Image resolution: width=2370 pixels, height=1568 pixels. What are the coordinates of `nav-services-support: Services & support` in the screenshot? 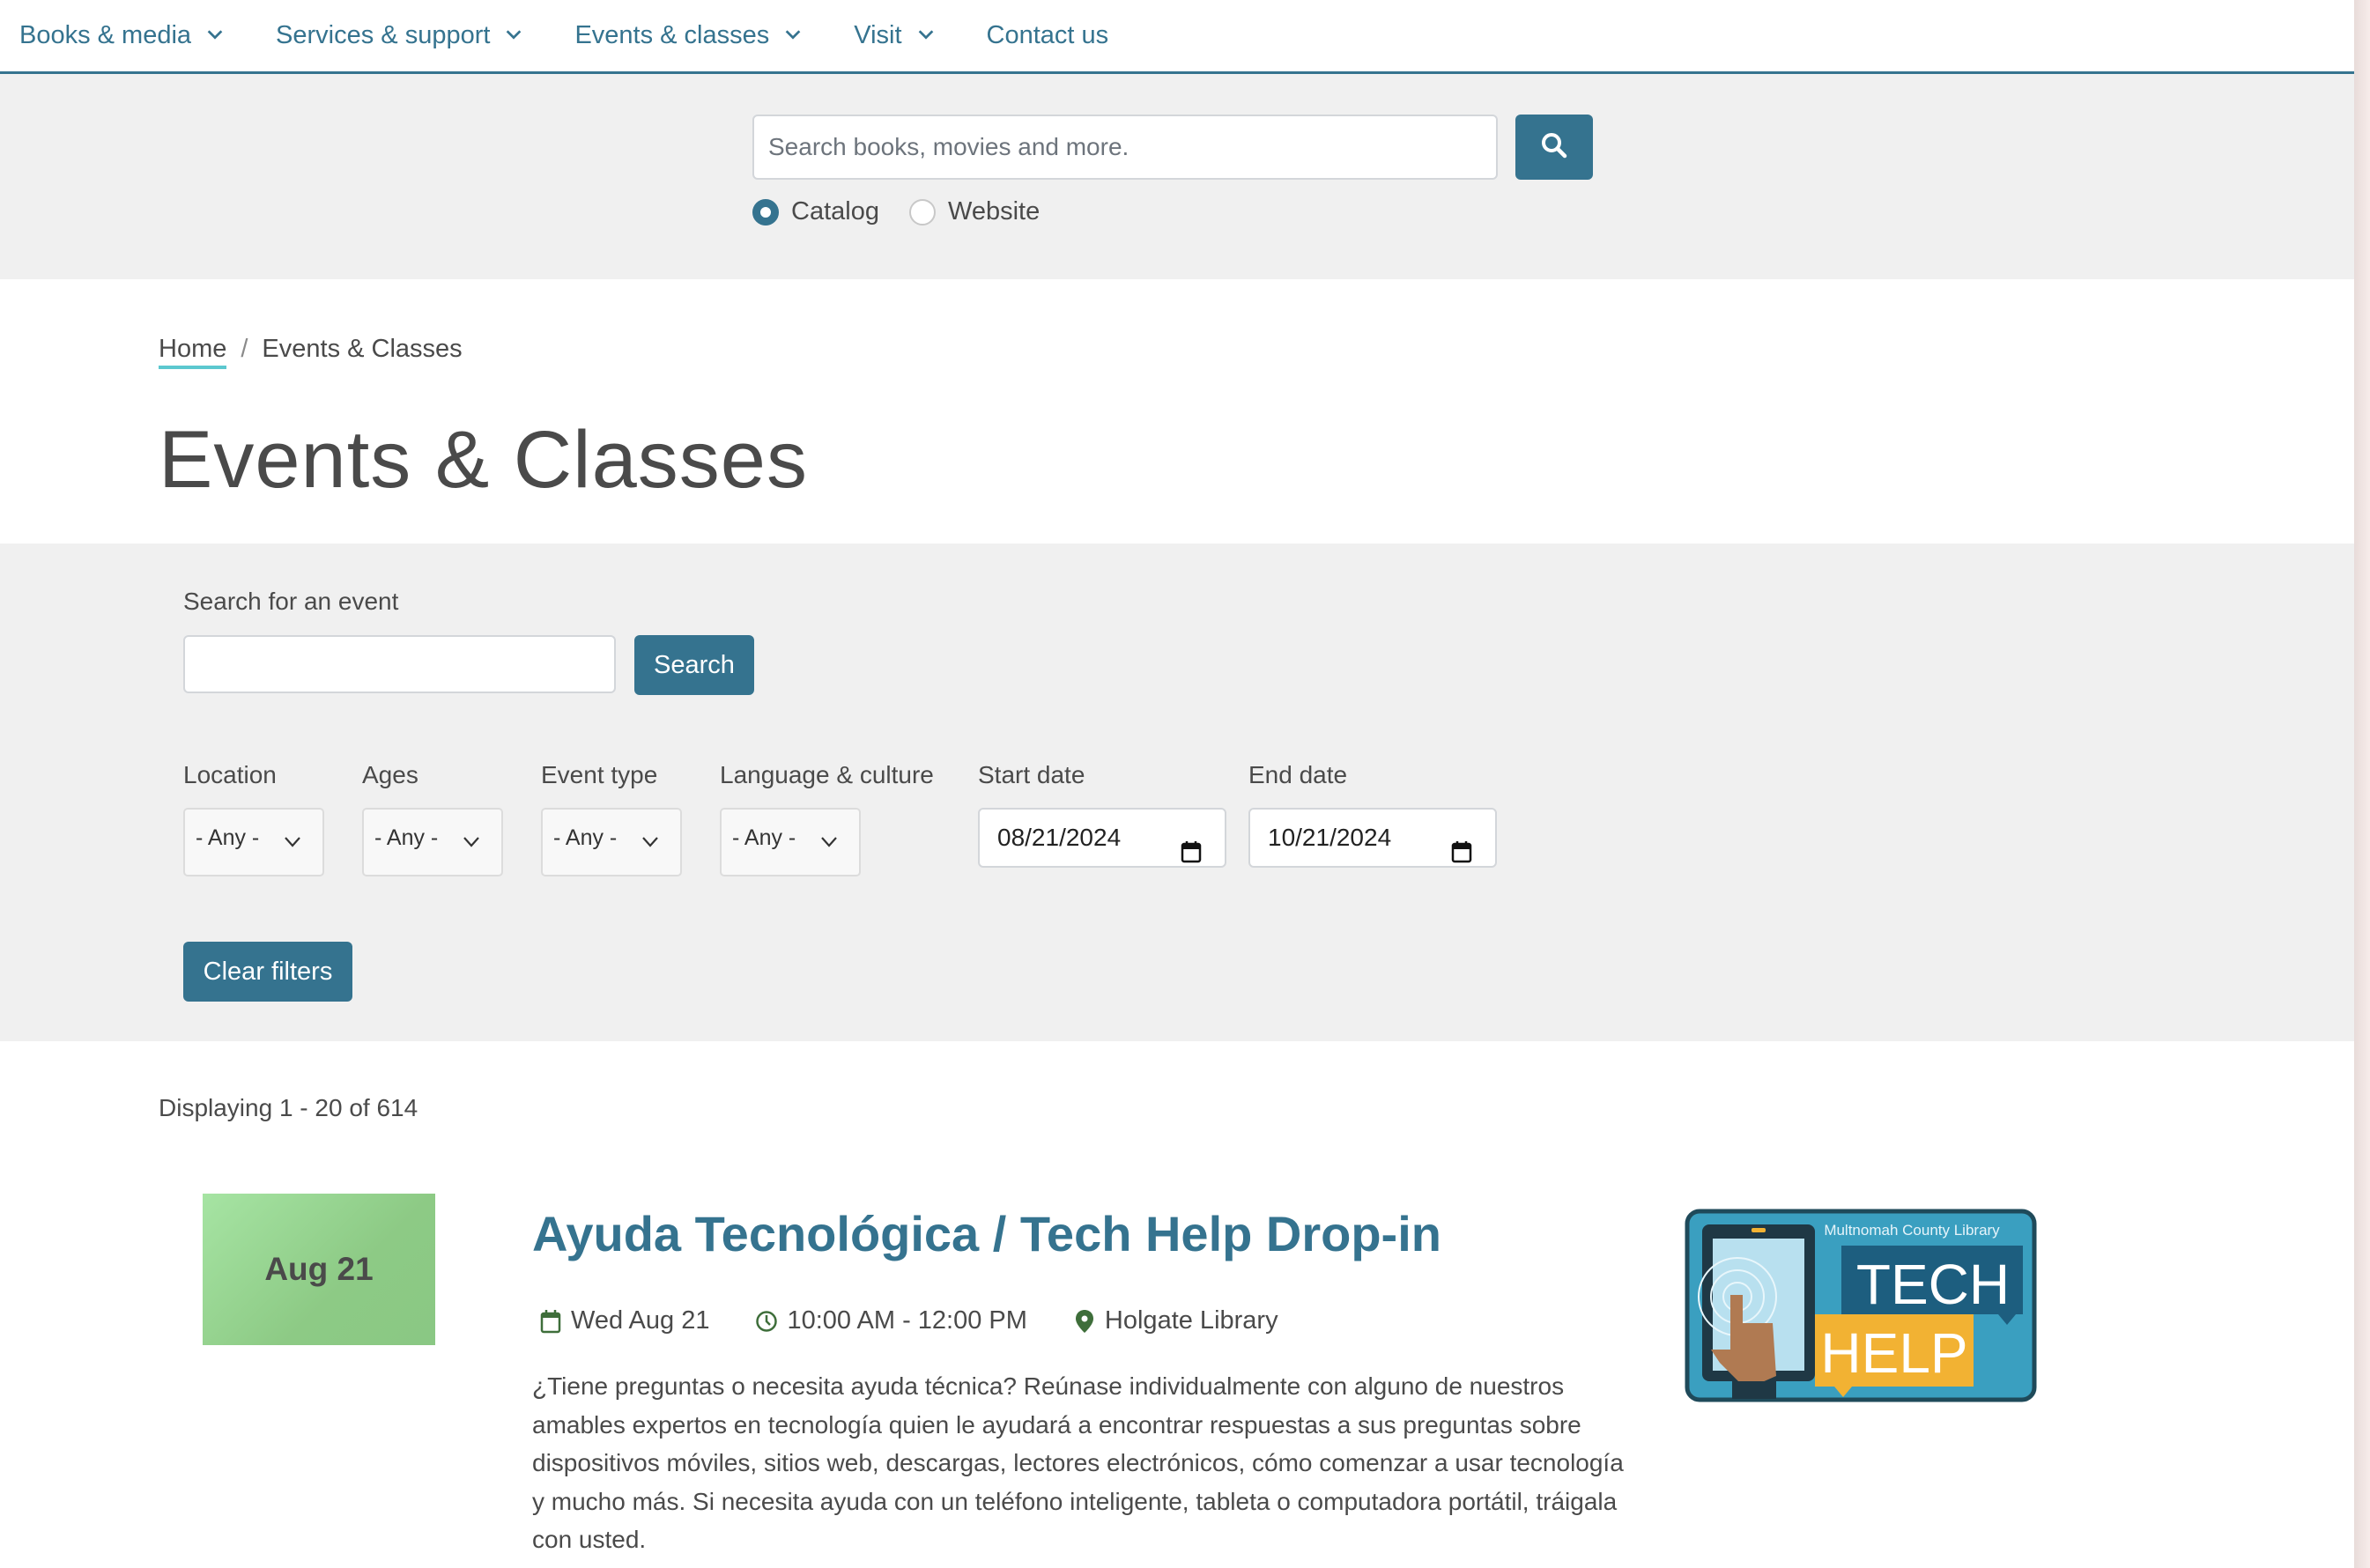 It's located at (399, 35).